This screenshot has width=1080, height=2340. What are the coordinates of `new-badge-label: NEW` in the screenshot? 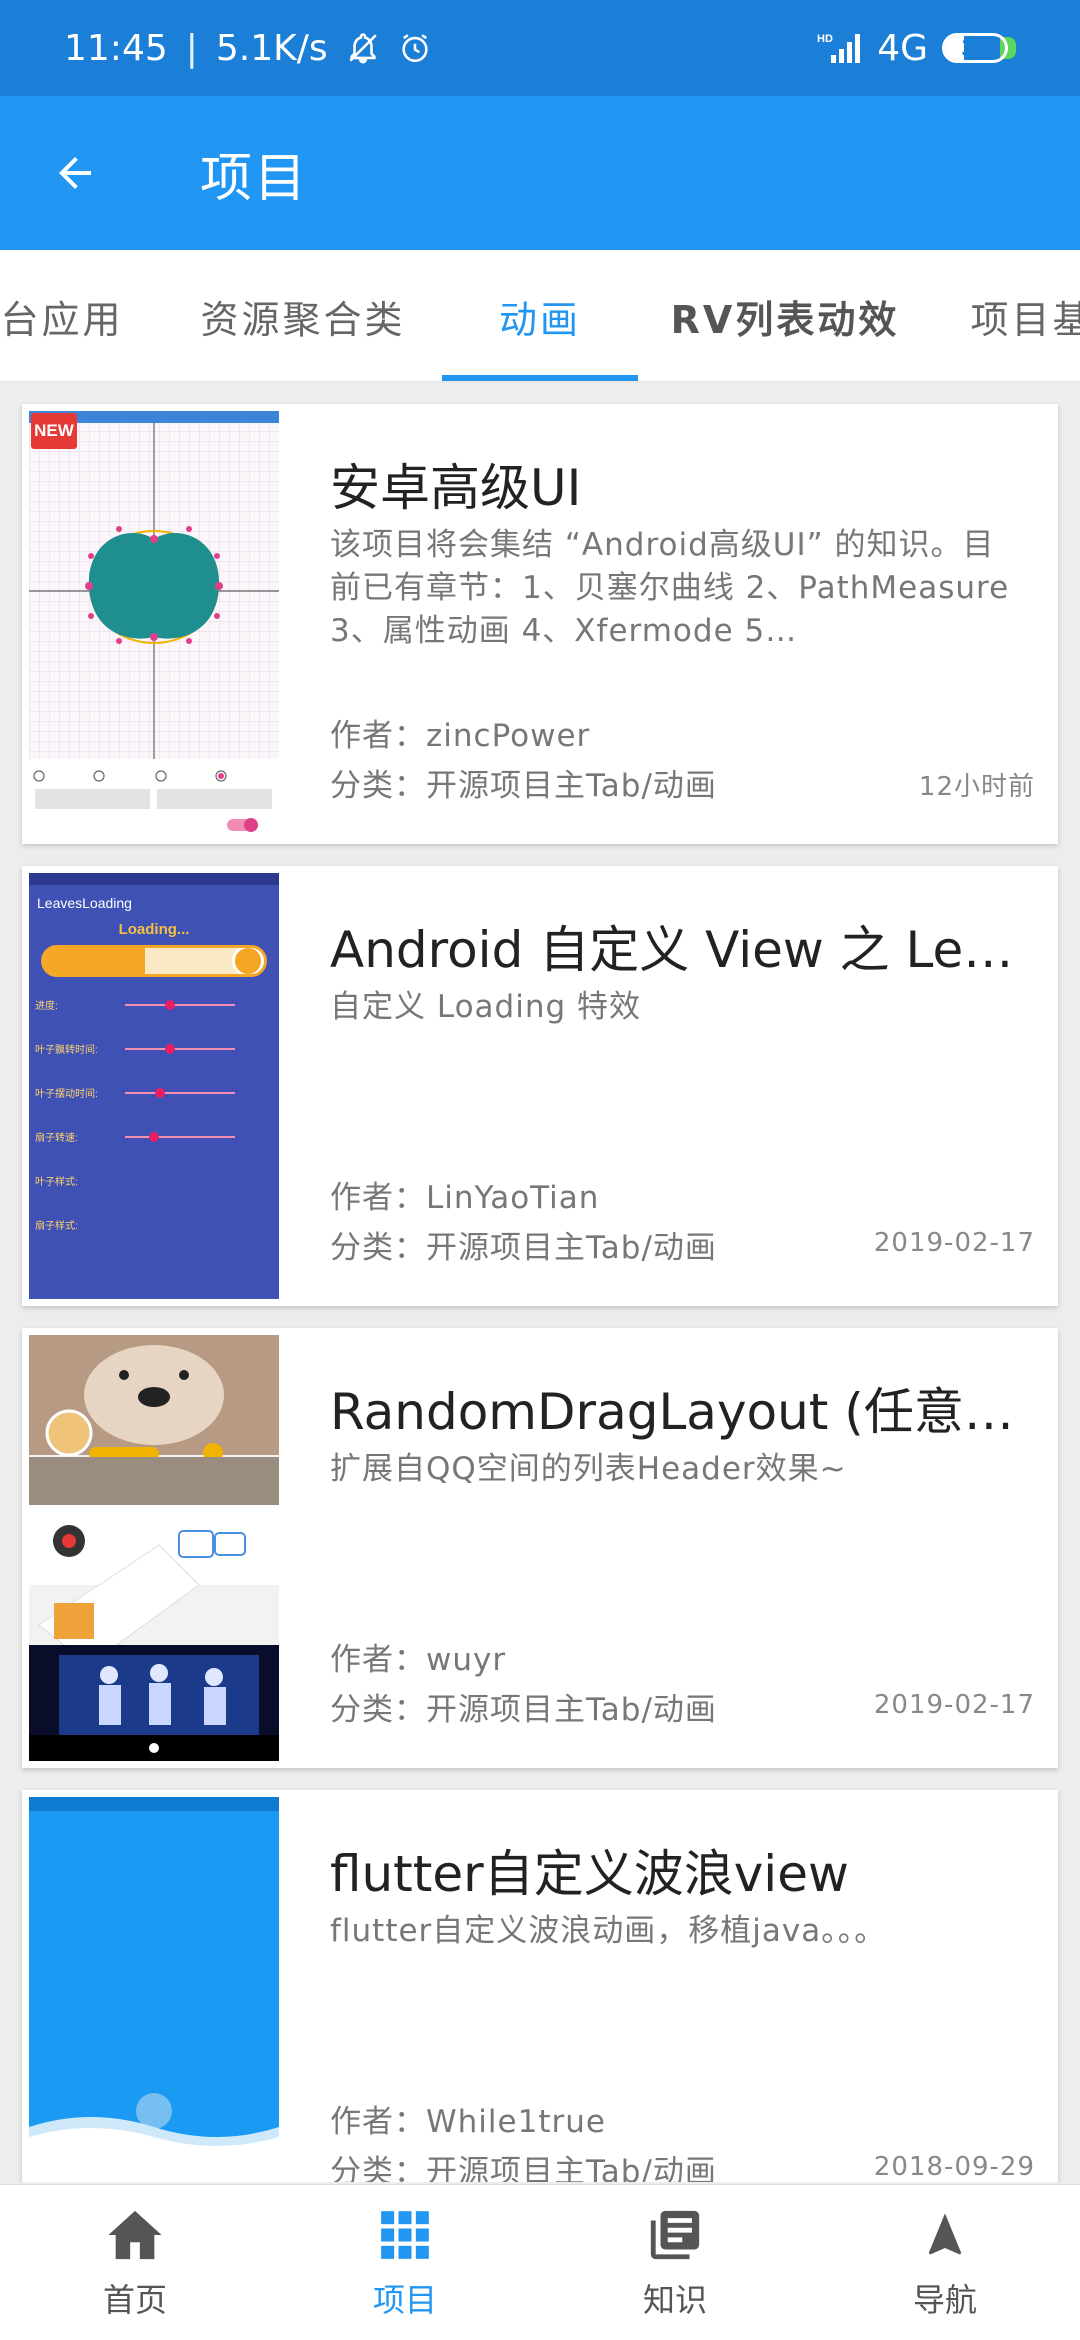 It's located at (54, 430).